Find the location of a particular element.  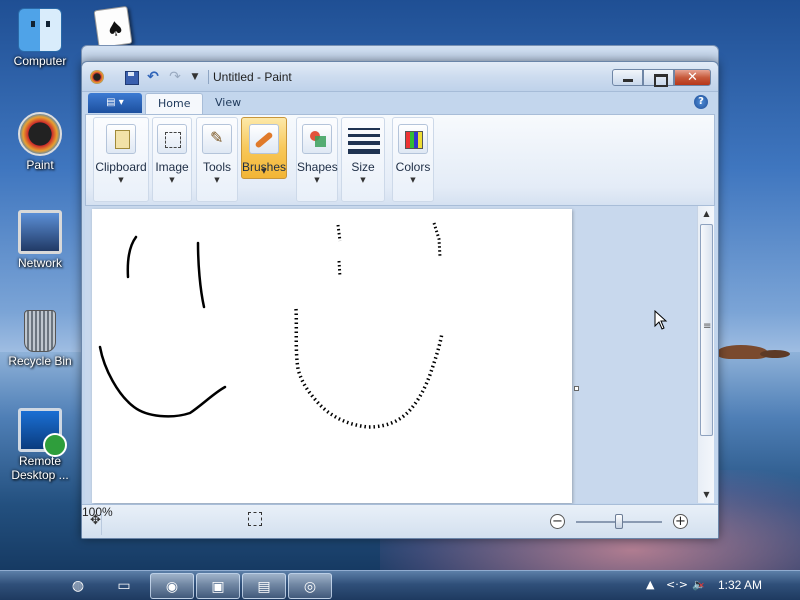

ribbon-group-brushes: Brushes ▼ is located at coordinates (264, 148).